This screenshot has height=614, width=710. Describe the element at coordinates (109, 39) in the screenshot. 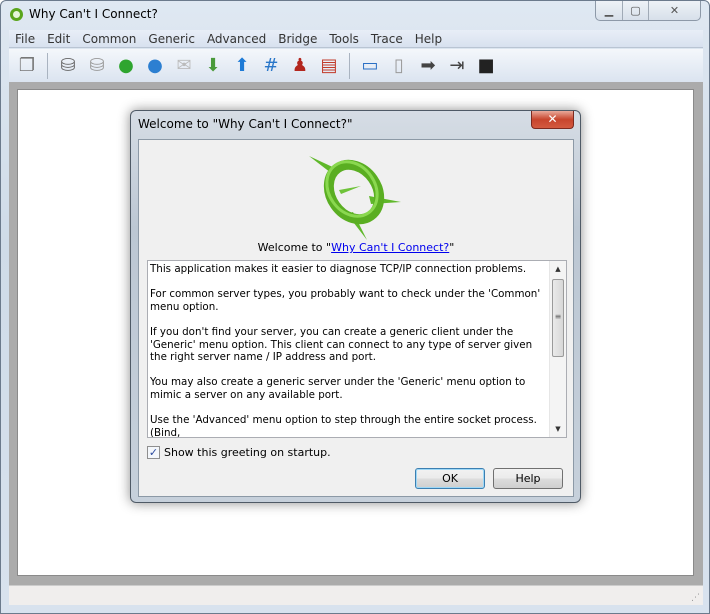

I see `menu-common: Common` at that location.